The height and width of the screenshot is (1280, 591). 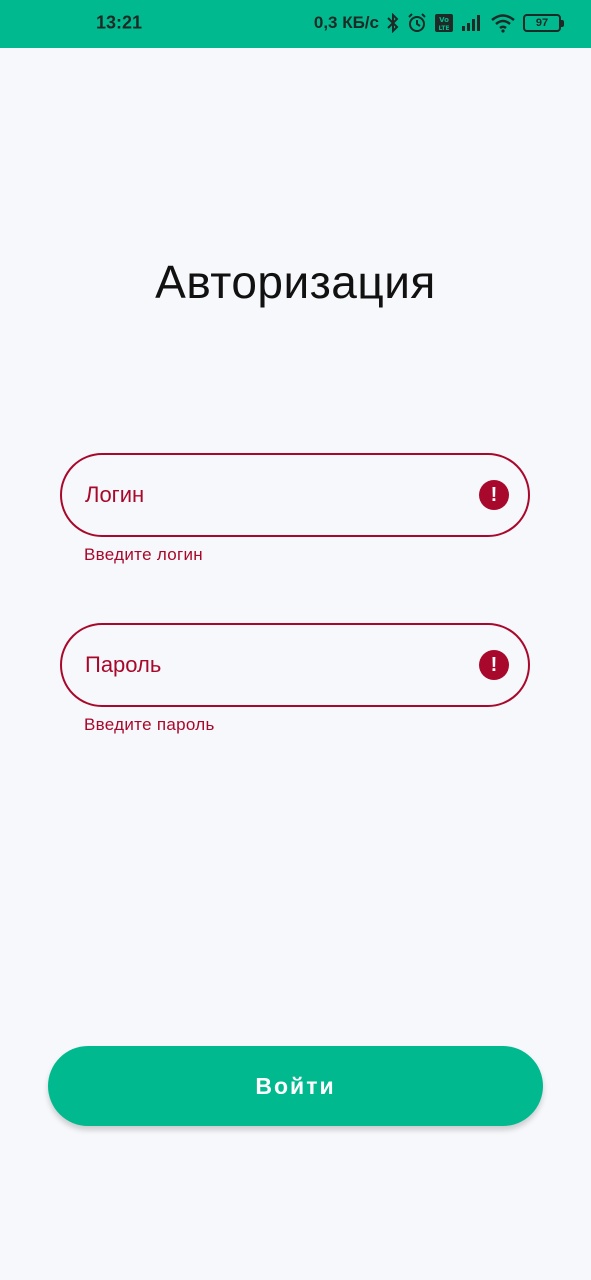 I want to click on login-button: Войти, so click(x=295, y=1086).